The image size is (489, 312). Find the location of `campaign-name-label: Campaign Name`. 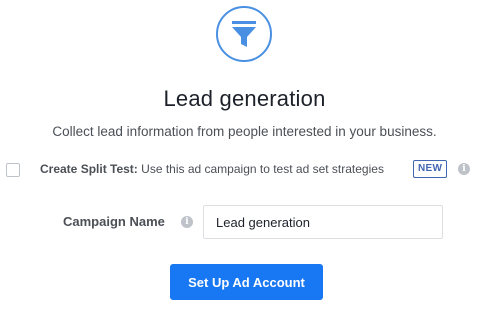

campaign-name-label: Campaign Name is located at coordinates (114, 221).